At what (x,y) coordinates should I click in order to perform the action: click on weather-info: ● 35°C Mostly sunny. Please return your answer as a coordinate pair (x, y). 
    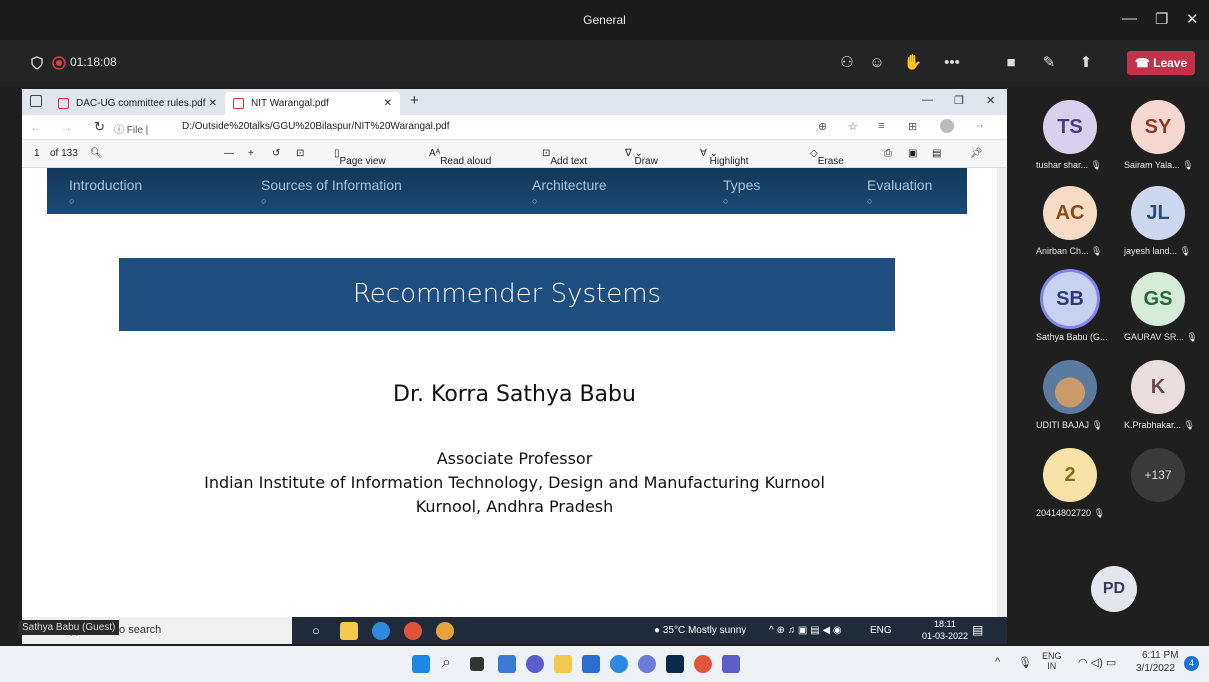
    Looking at the image, I should click on (700, 630).